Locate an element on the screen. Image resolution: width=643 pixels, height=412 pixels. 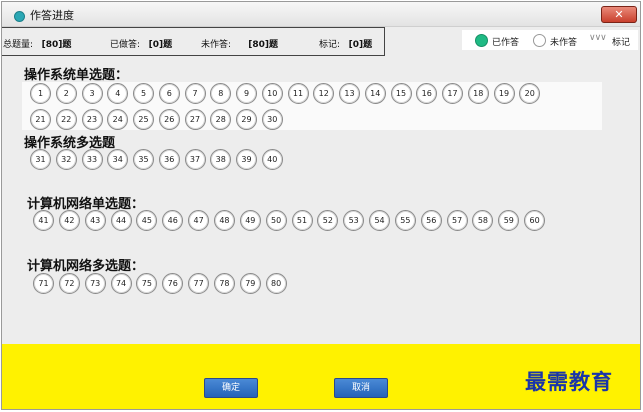
question-button: 1 is located at coordinates (40, 93).